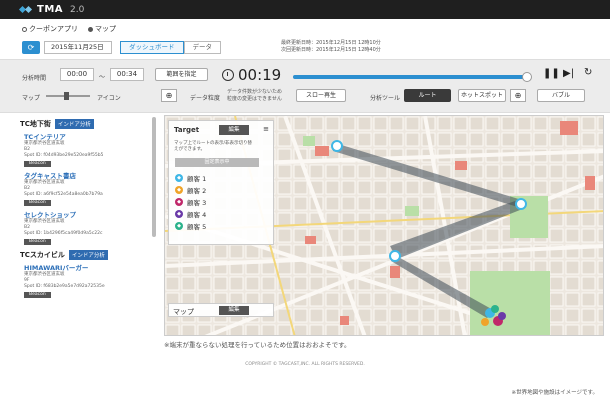  I want to click on shop-spot-id: Spot ID: 1b4296f5ca49f0d9a5c22c, so click(63, 233).